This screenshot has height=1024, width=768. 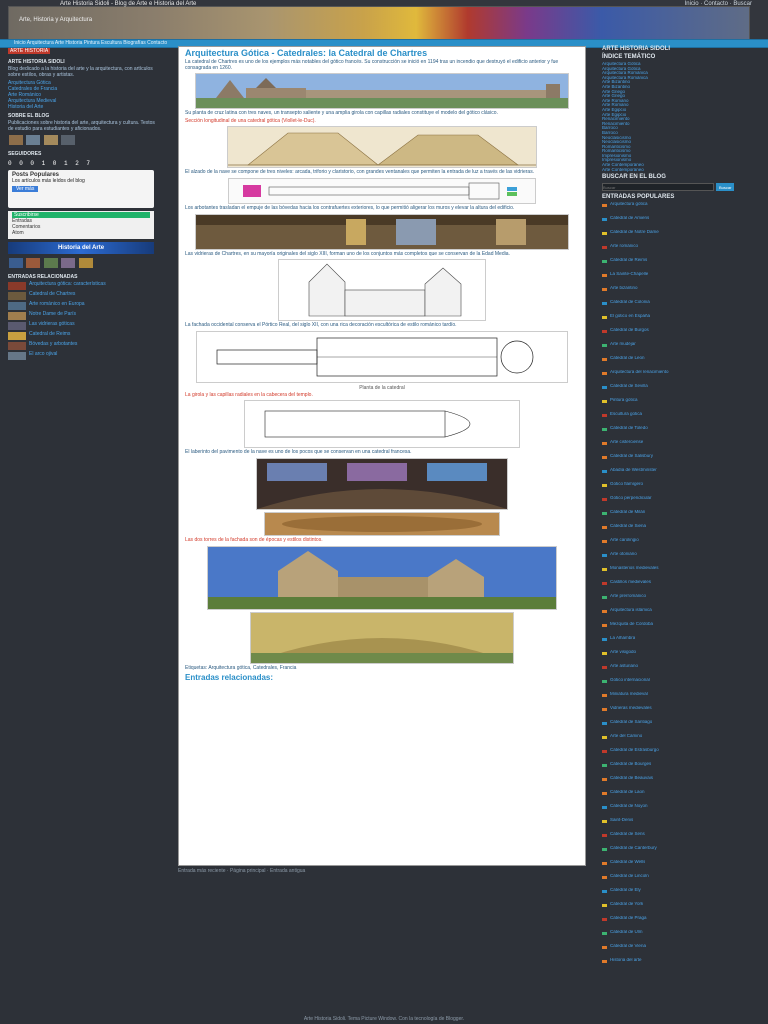 What do you see at coordinates (682, 936) in the screenshot?
I see `popular-post-item: Catedral de Ulm` at bounding box center [682, 936].